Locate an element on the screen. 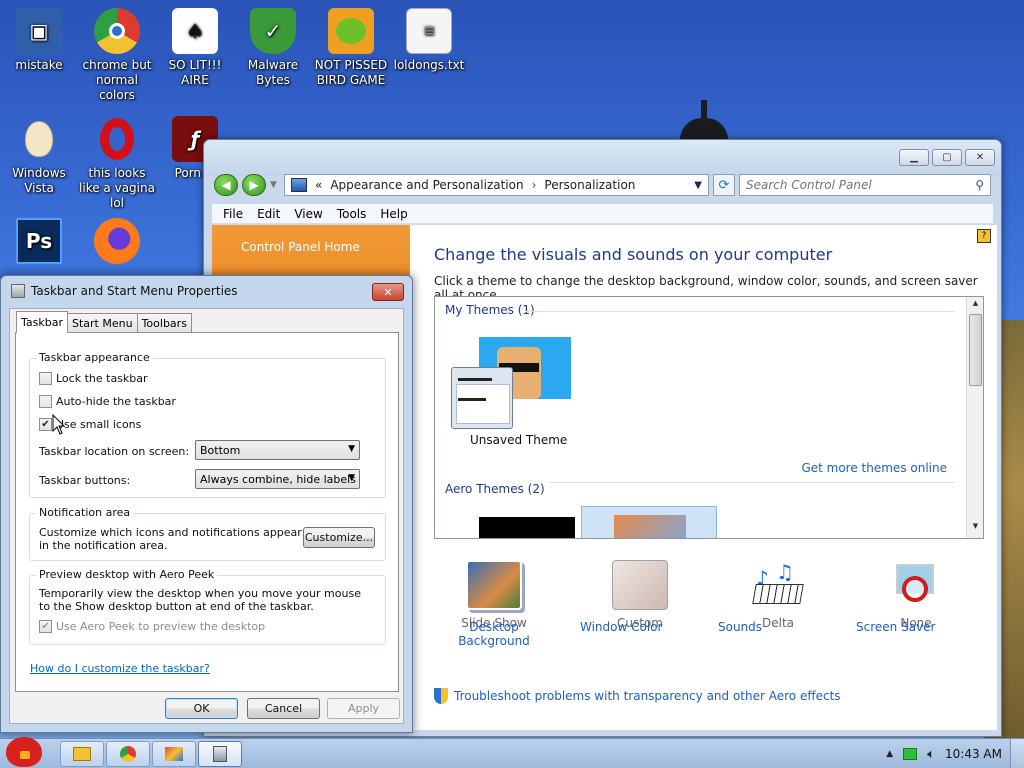  start-button is located at coordinates (24, 749).